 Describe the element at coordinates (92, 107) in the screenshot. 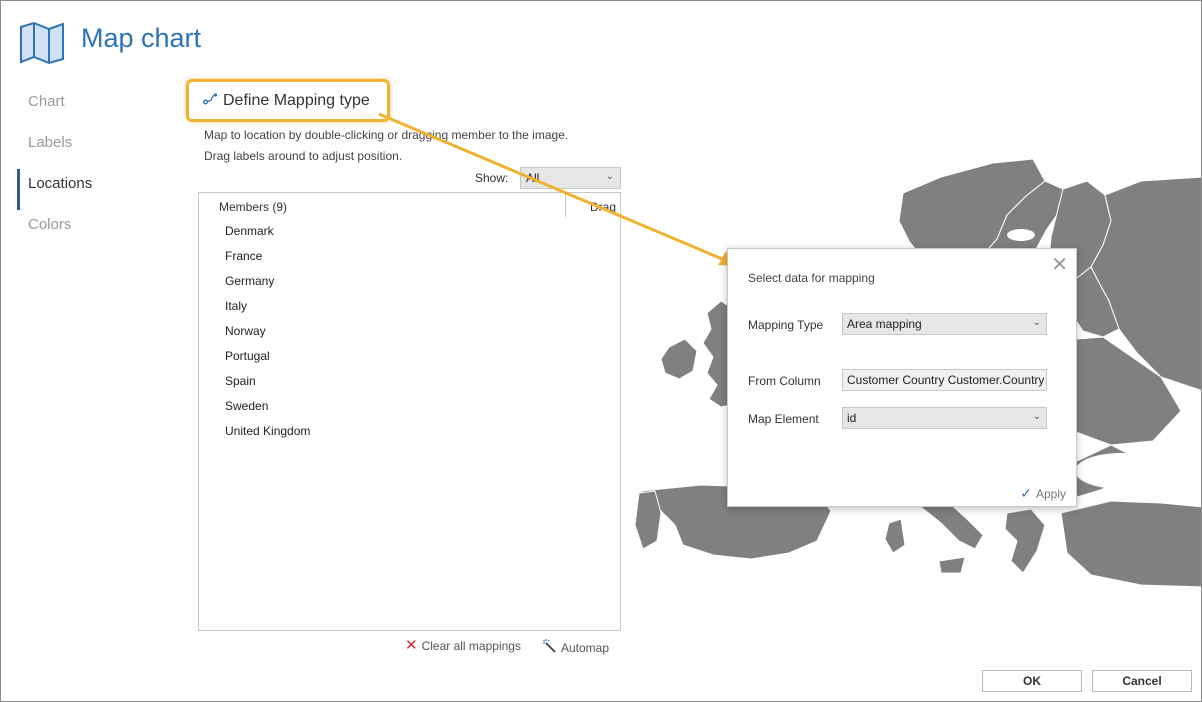

I see `nav-item-chart: Chart` at that location.